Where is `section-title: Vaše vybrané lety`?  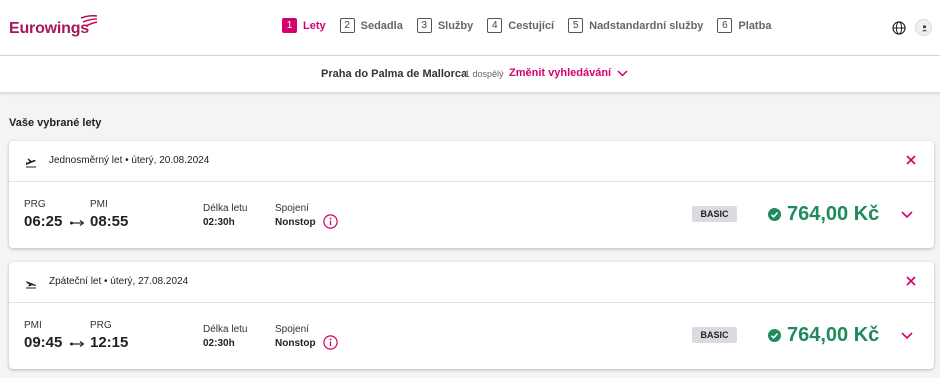 section-title: Vaše vybrané lety is located at coordinates (55, 123).